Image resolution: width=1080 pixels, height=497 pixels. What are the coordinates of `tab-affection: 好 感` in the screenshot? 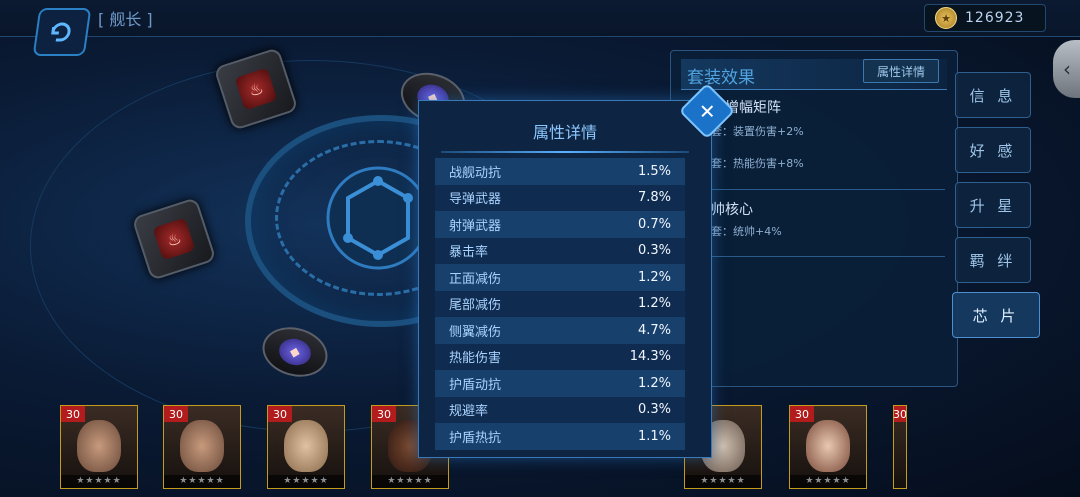 It's located at (993, 150).